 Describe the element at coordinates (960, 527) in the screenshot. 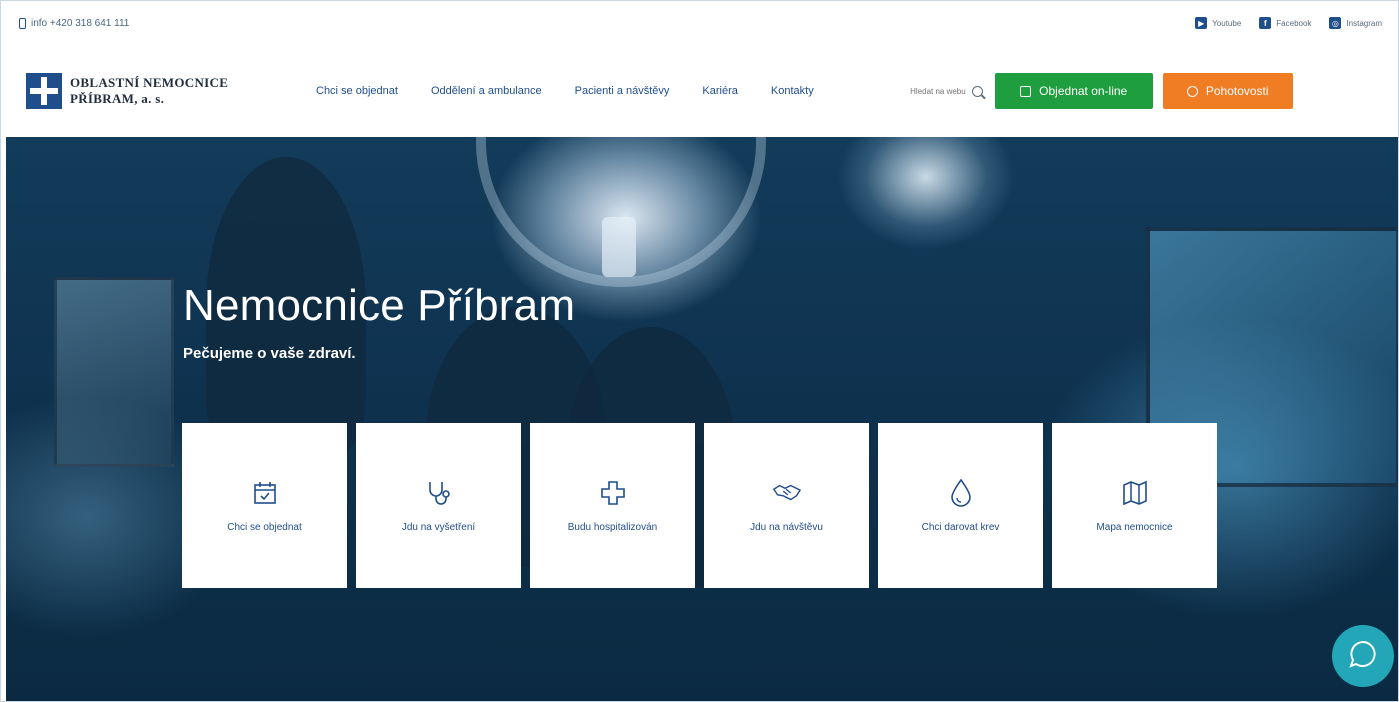

I see `card-label: Chci darovat krev` at that location.